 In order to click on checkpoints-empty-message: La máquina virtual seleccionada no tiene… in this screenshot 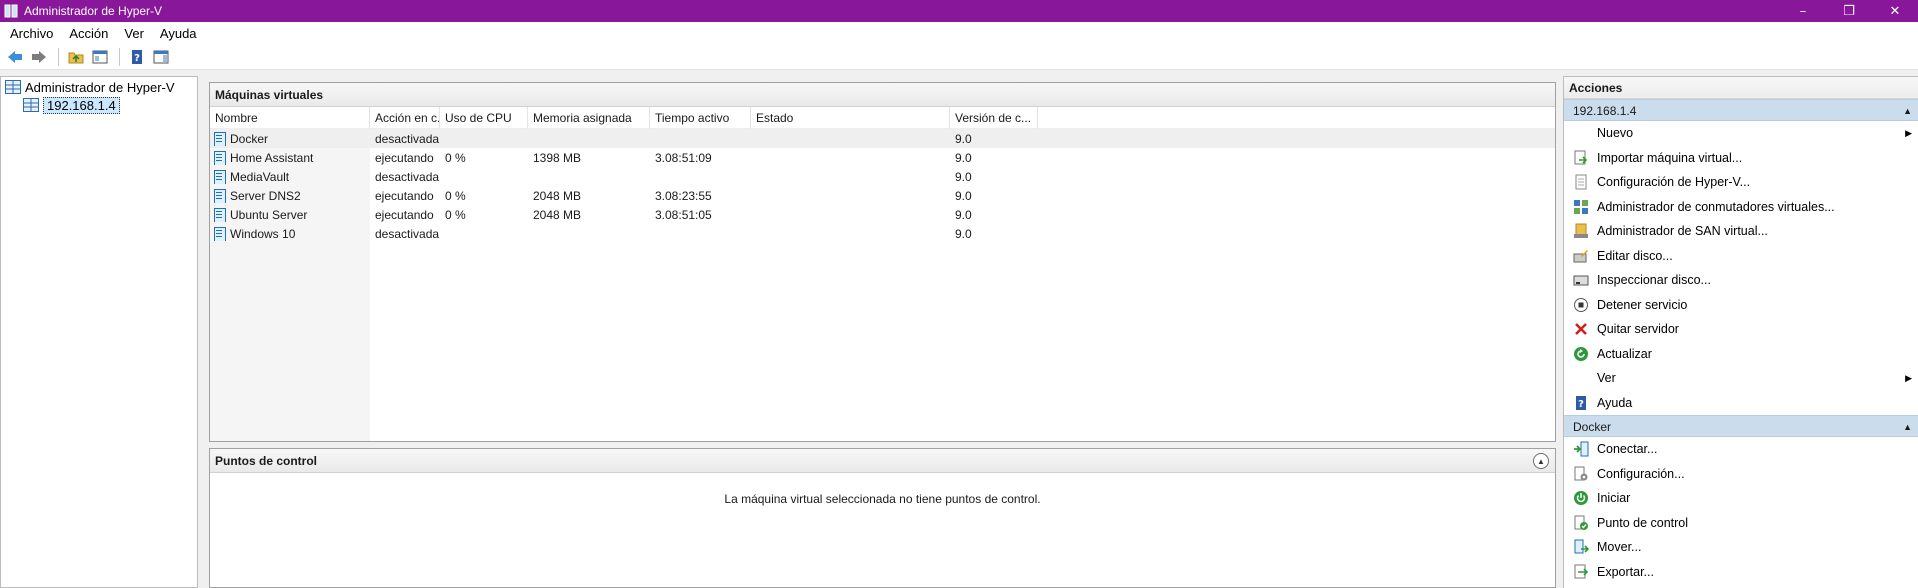, I will do `click(882, 499)`.